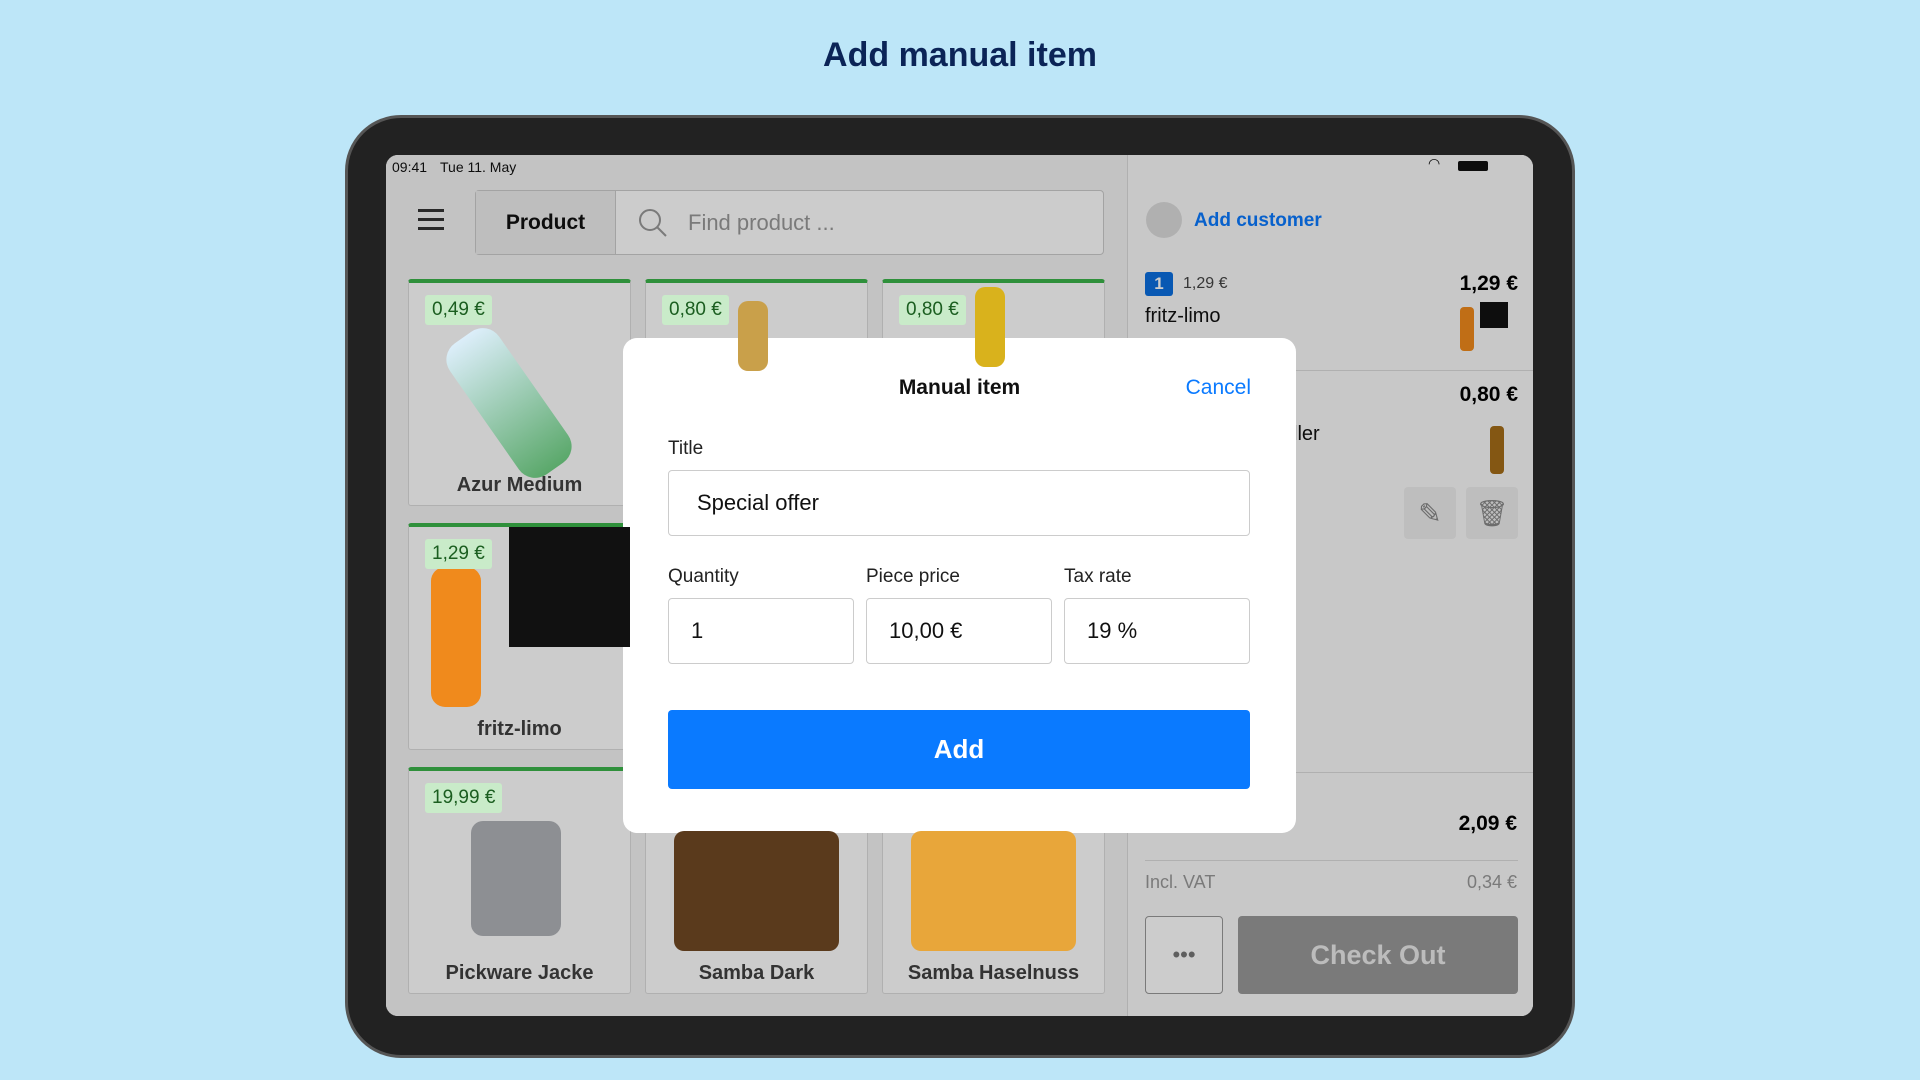 This screenshot has width=1920, height=1080. I want to click on product-name: Azur Medium, so click(519, 485).